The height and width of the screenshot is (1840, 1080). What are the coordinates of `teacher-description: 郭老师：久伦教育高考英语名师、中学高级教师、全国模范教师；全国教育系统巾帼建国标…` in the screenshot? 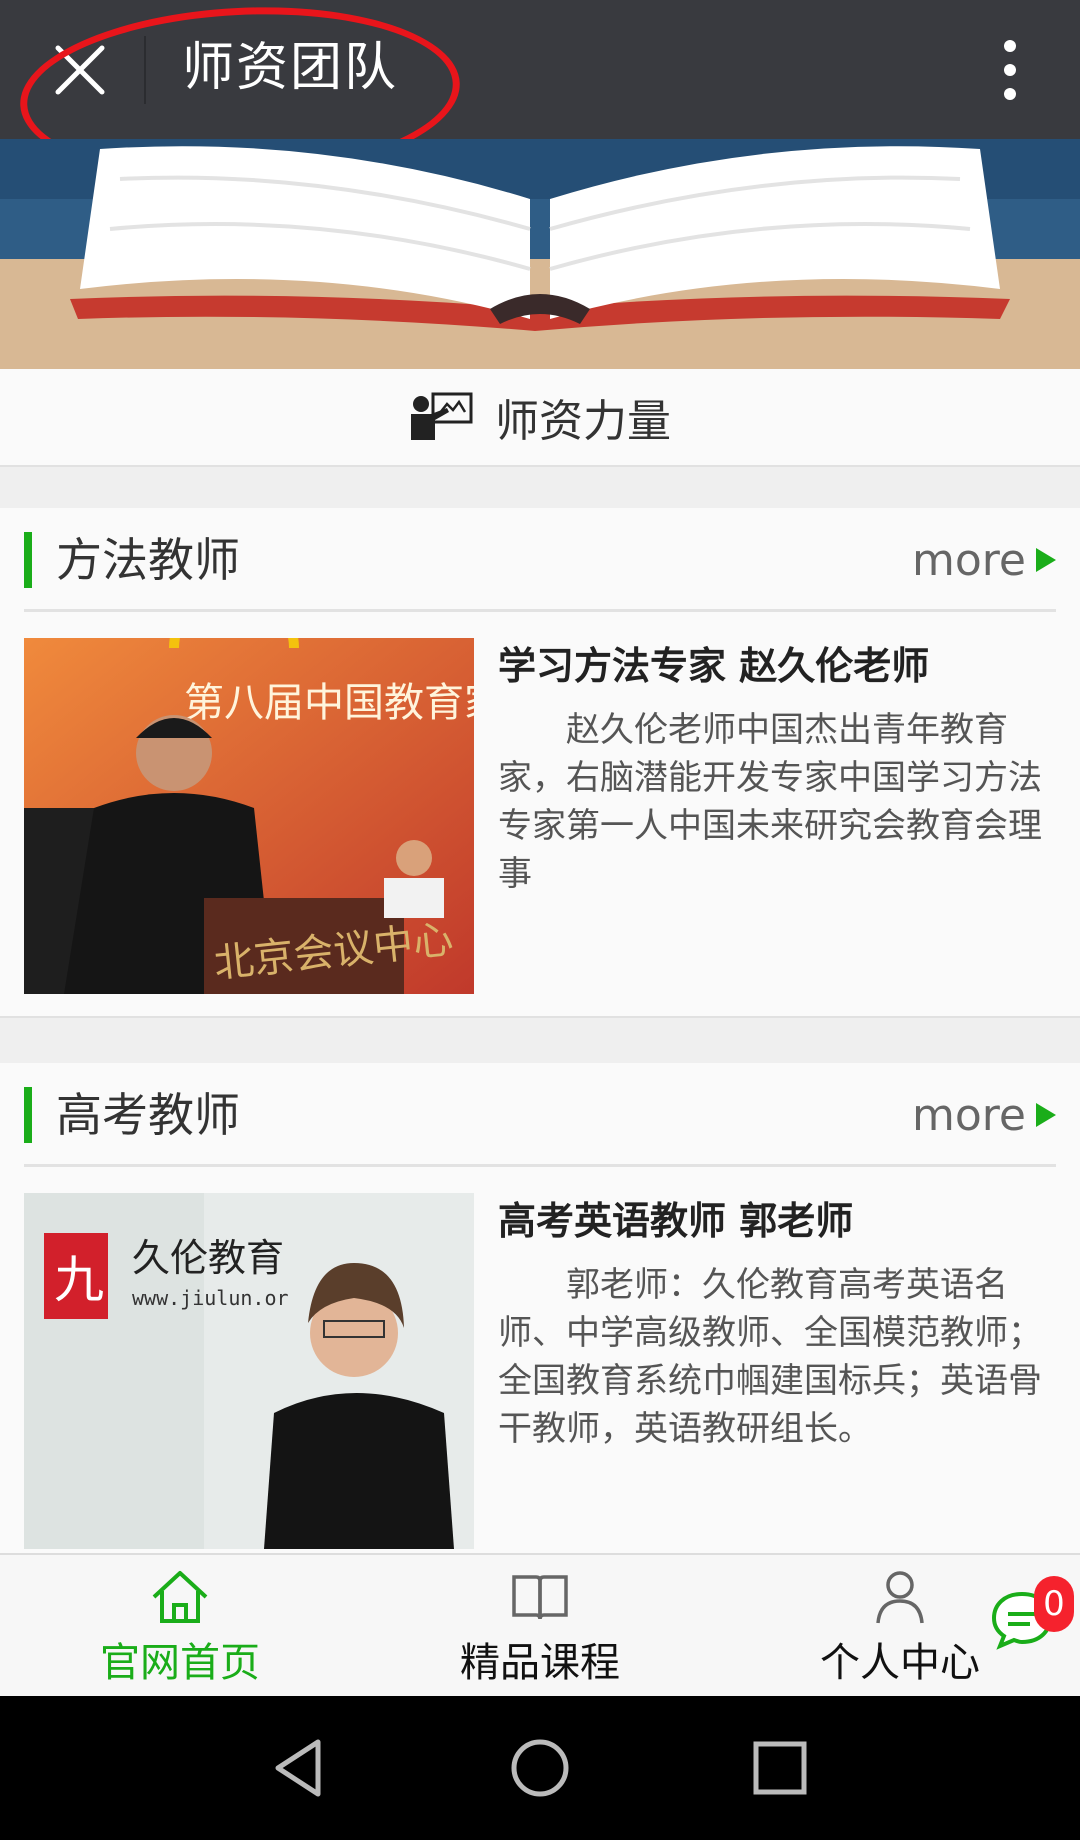 It's located at (770, 1357).